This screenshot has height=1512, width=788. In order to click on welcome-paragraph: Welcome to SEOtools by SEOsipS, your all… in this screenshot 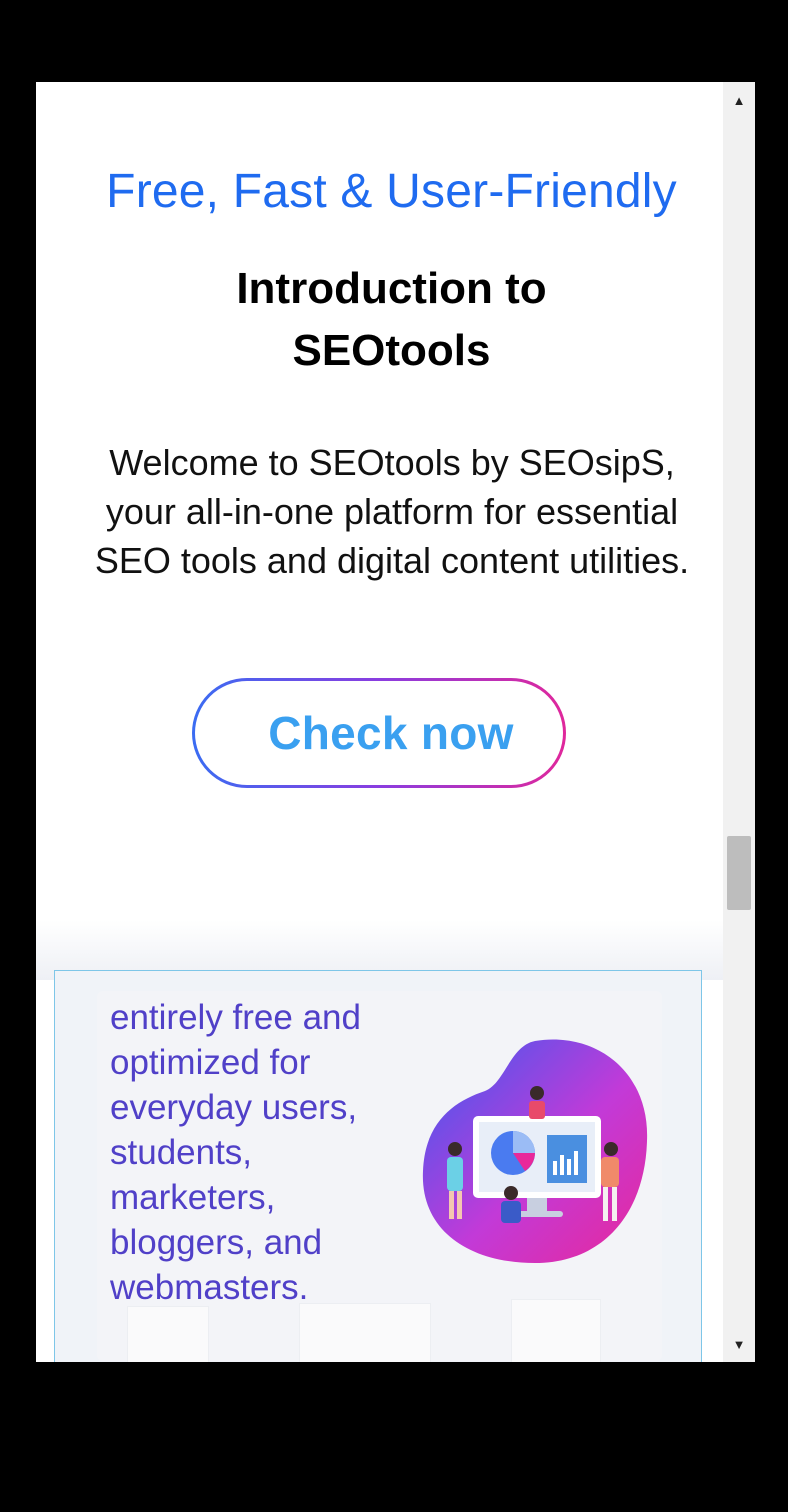, I will do `click(392, 511)`.